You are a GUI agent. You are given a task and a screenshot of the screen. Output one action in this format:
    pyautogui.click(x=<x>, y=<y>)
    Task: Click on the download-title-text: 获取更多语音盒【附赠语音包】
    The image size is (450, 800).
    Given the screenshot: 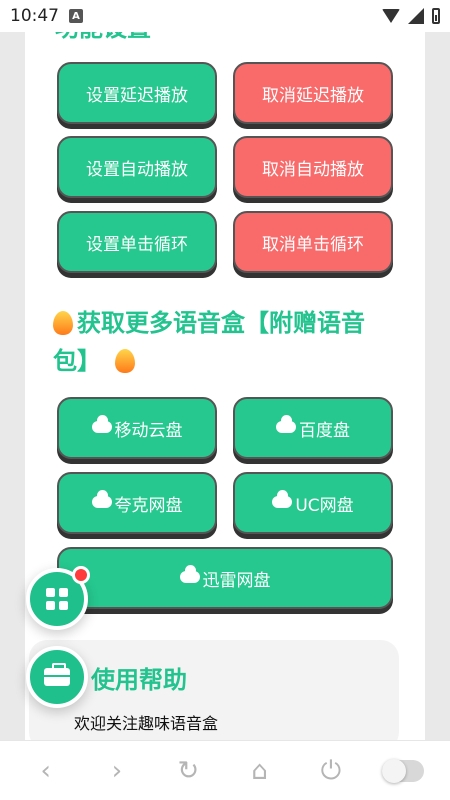 What is the action you would take?
    pyautogui.click(x=209, y=342)
    